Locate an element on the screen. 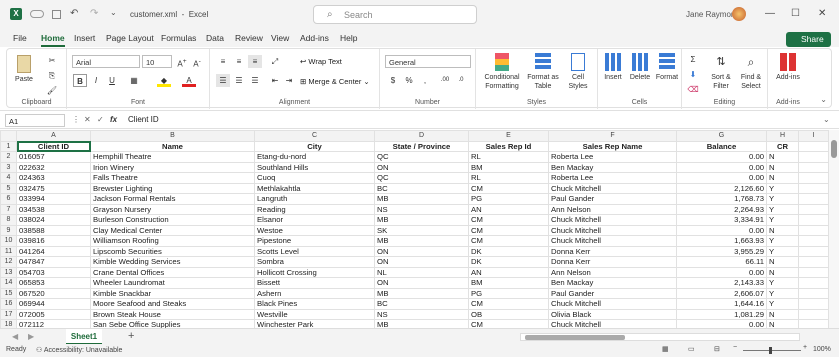  column-header-b: B is located at coordinates (172, 136).